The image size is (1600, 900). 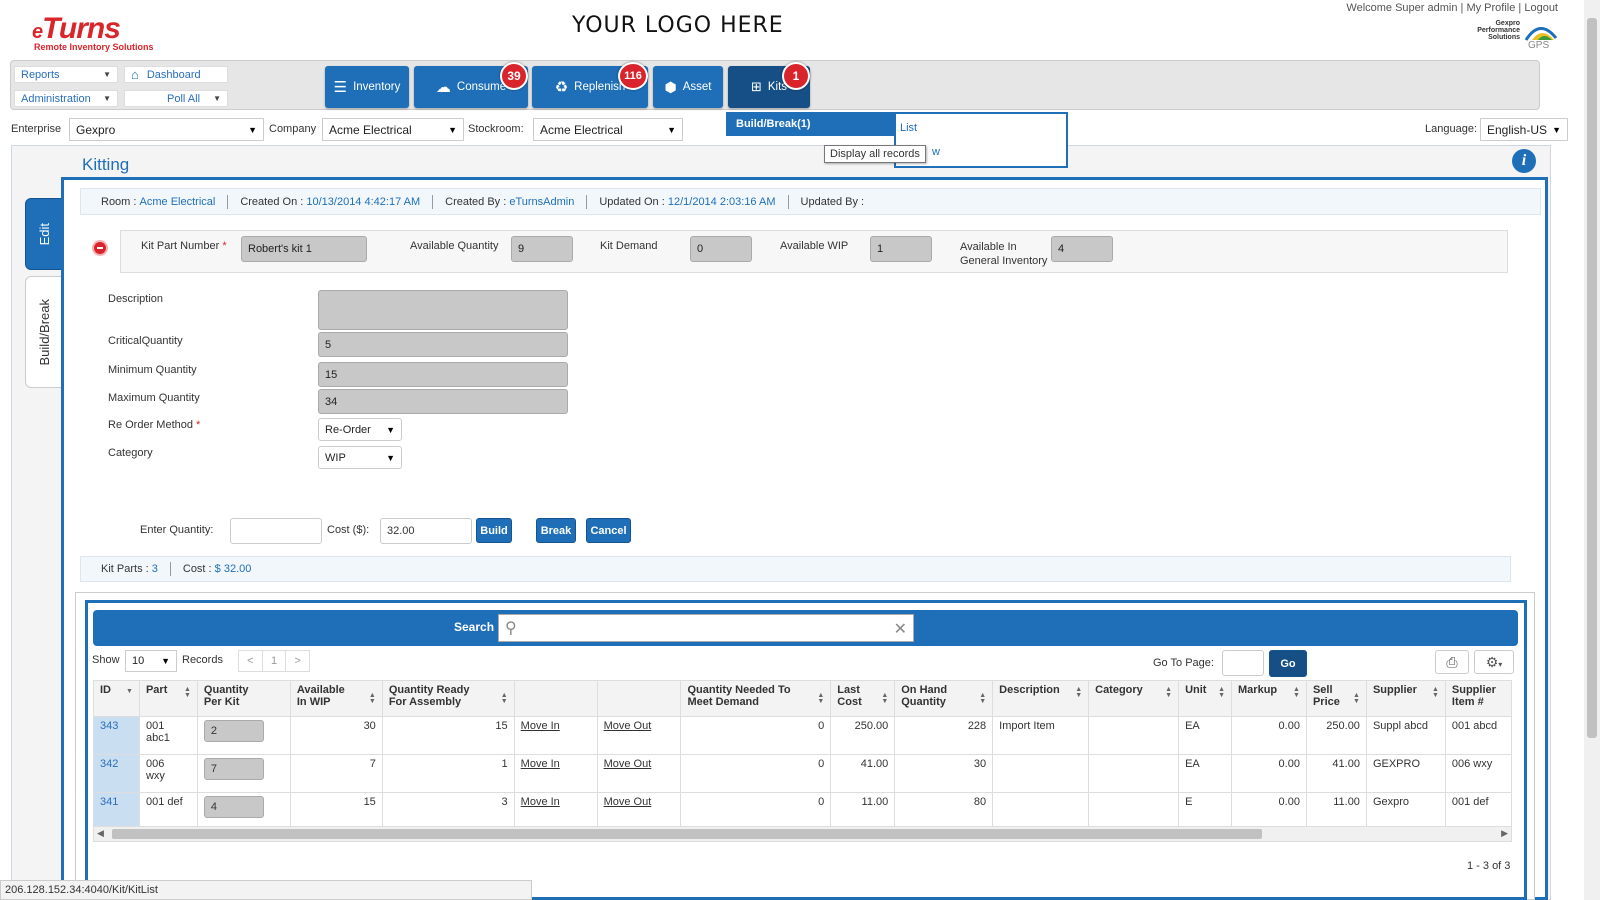 I want to click on current-page: 1, so click(x=275, y=661).